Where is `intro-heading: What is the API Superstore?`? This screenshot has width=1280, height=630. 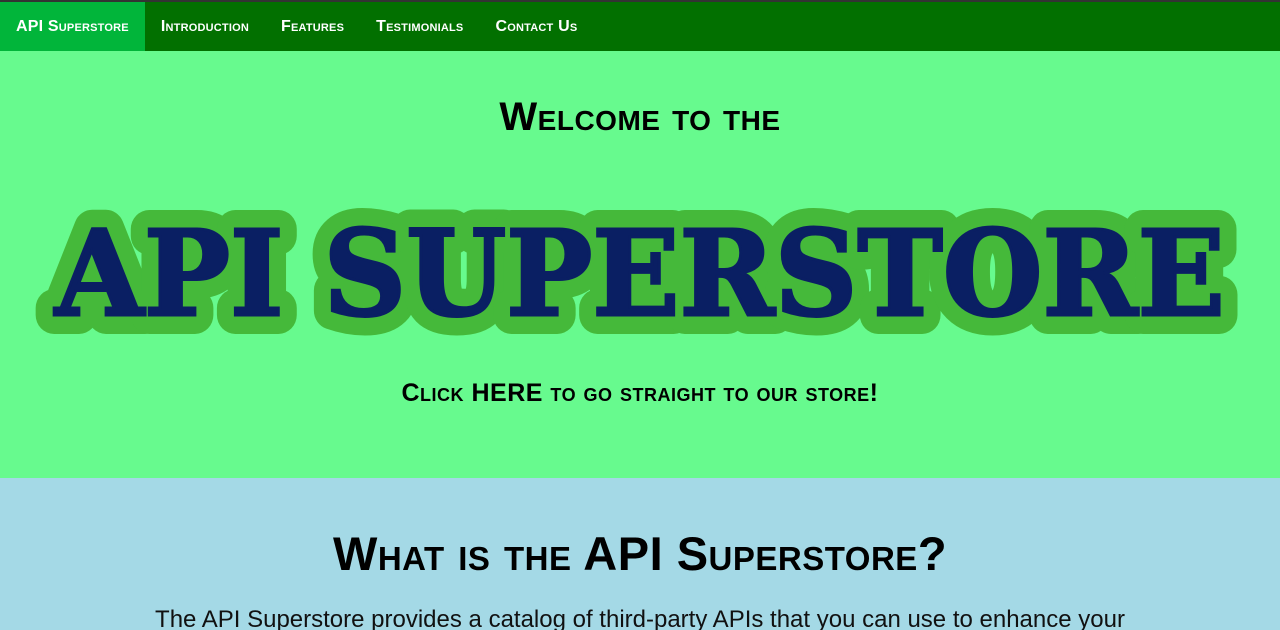
intro-heading: What is the API Superstore? is located at coordinates (640, 553).